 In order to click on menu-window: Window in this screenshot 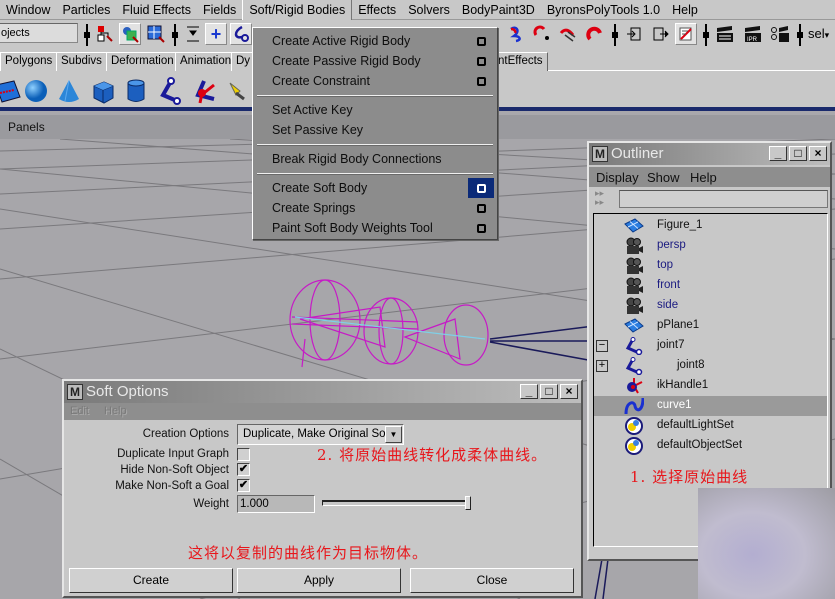, I will do `click(28, 10)`.